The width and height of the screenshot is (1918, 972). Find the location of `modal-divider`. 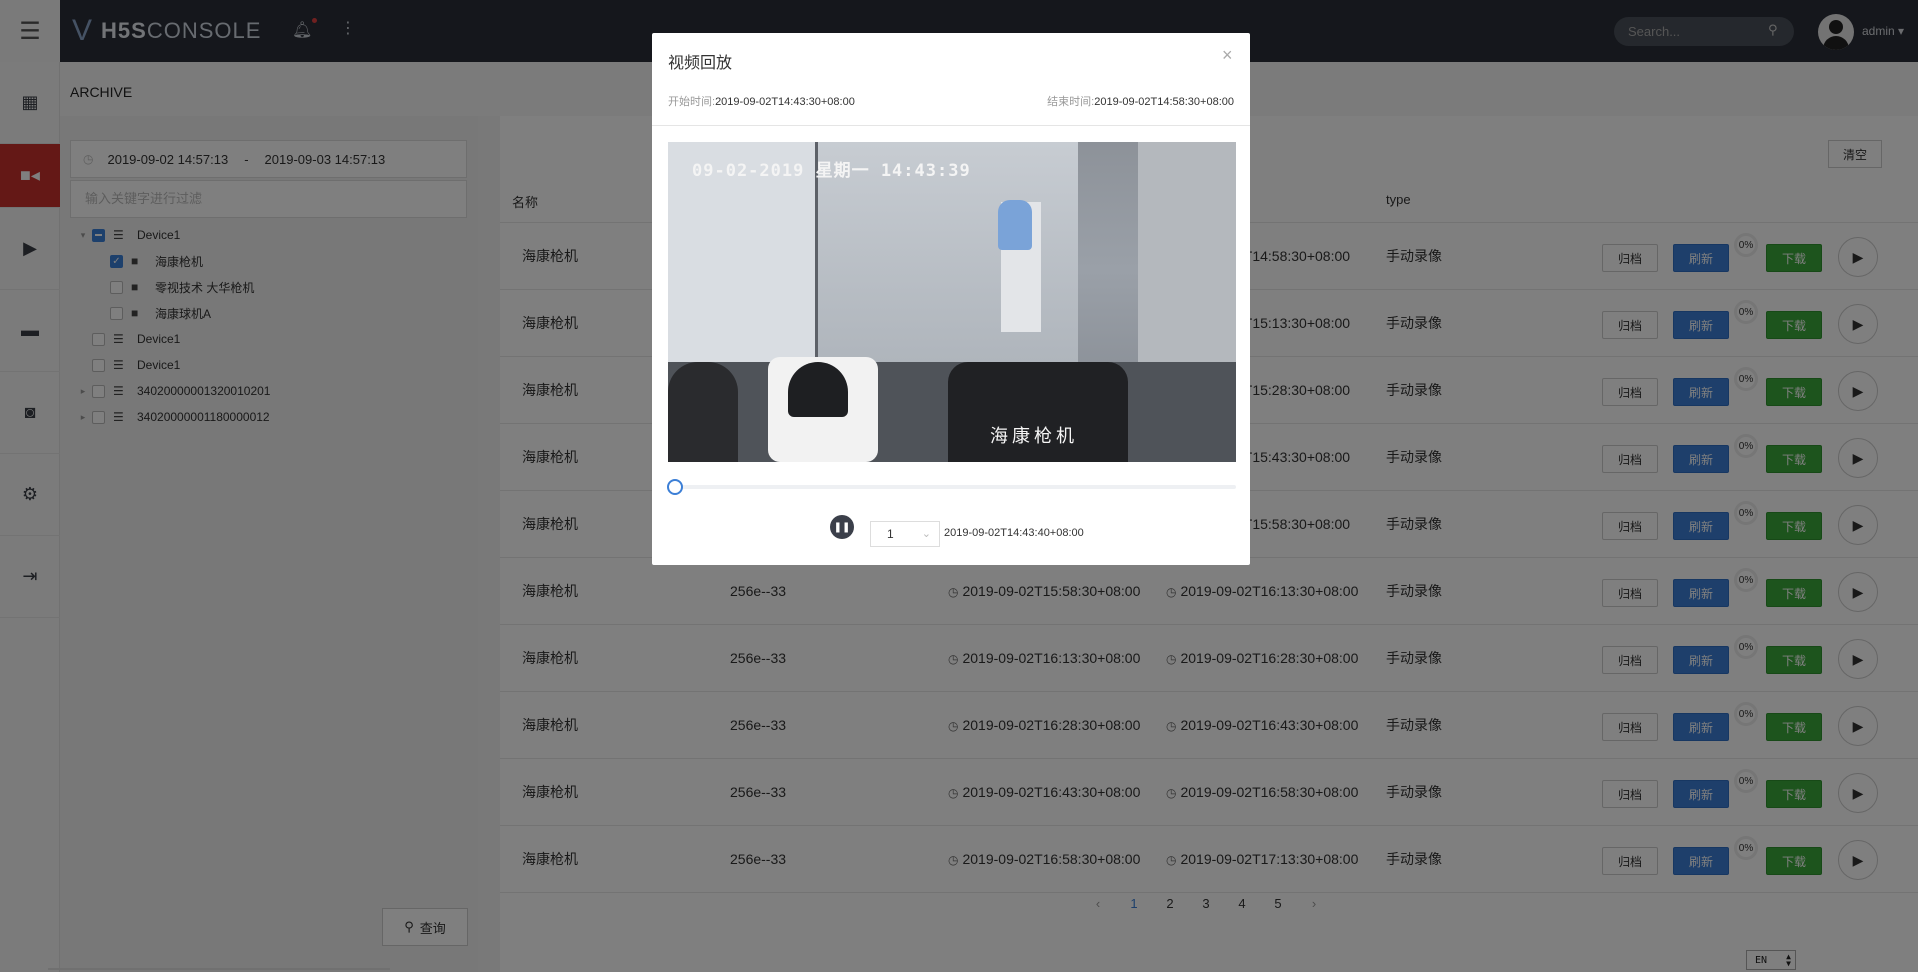

modal-divider is located at coordinates (951, 125).